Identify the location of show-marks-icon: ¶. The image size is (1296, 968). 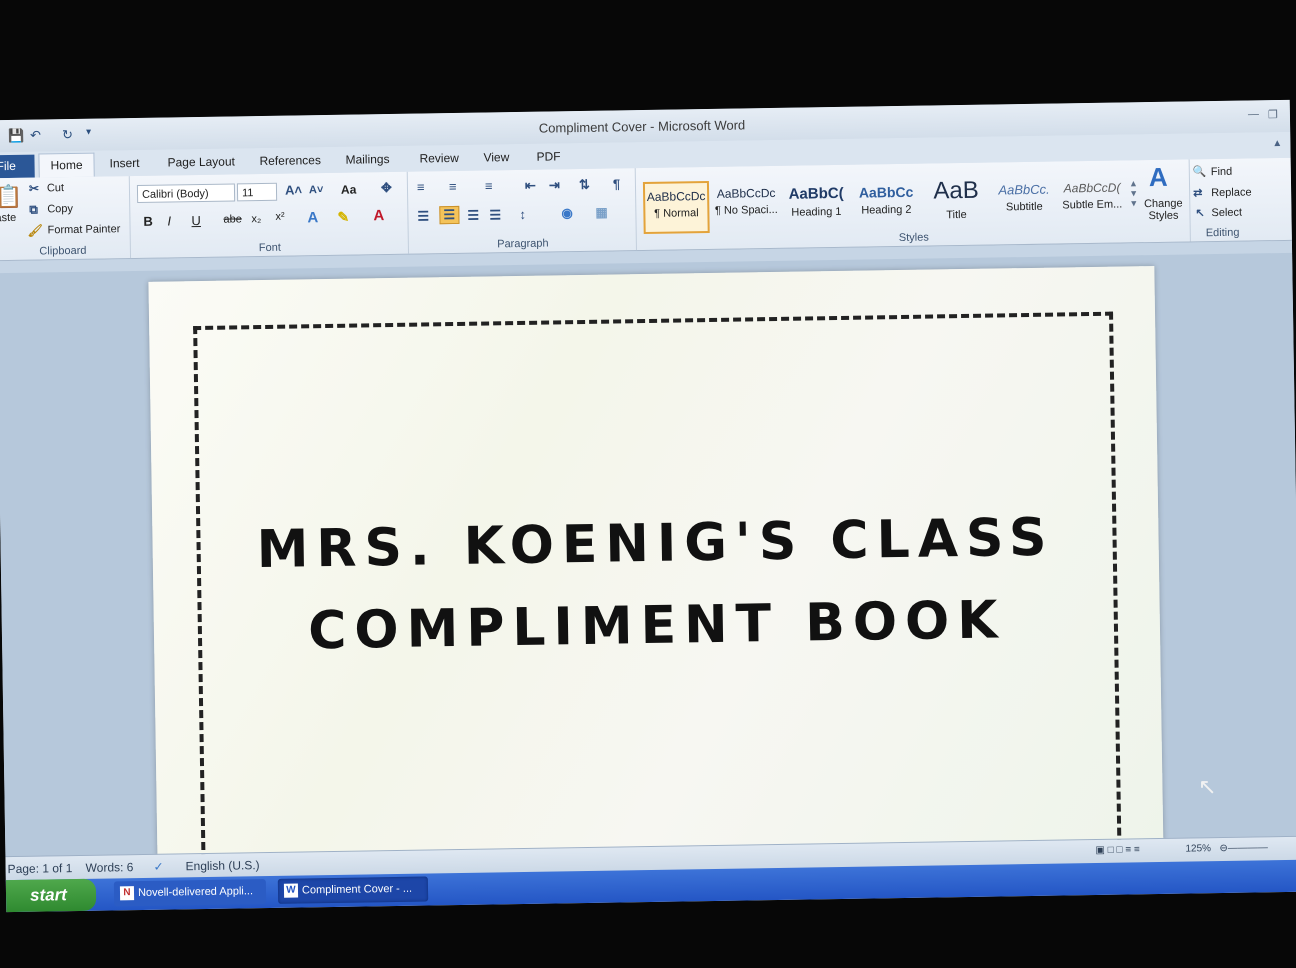
(616, 183).